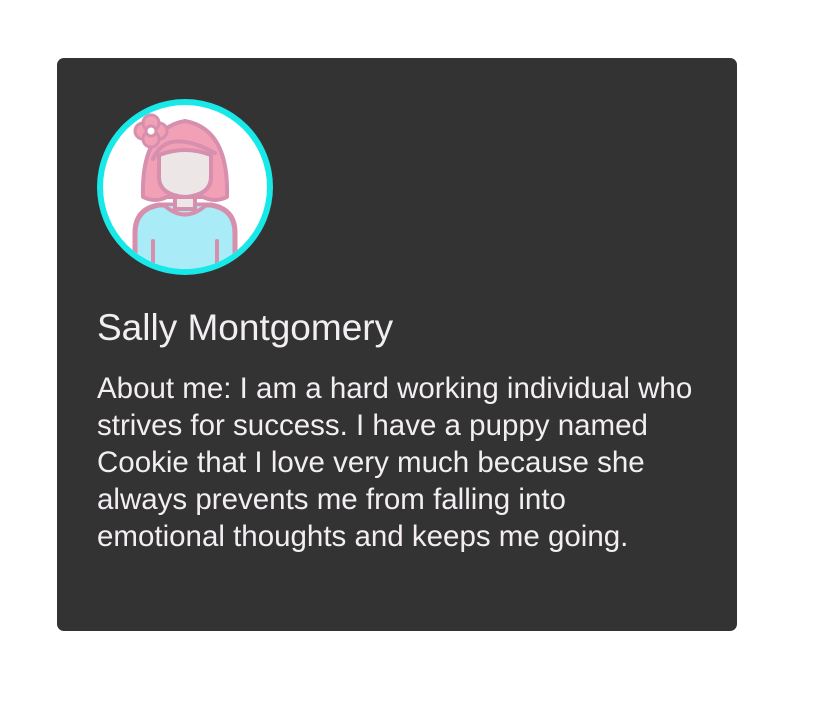  I want to click on avatar-image, so click(185, 187).